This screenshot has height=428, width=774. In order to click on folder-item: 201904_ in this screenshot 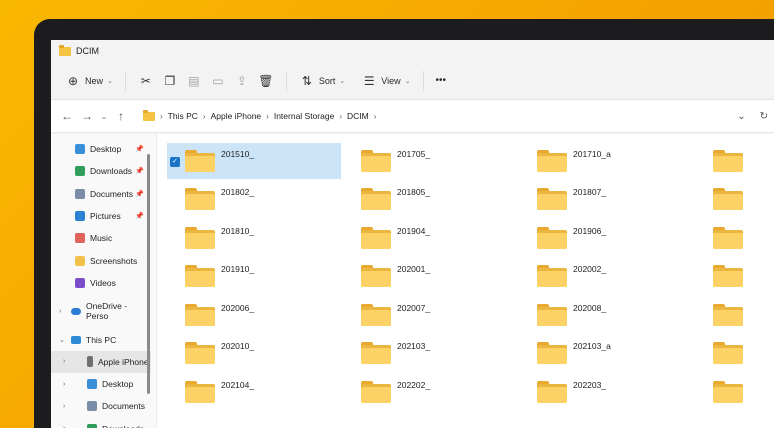, I will do `click(430, 238)`.